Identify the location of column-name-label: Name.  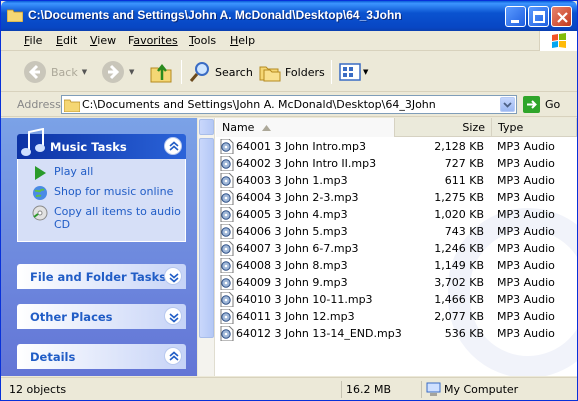
(238, 127).